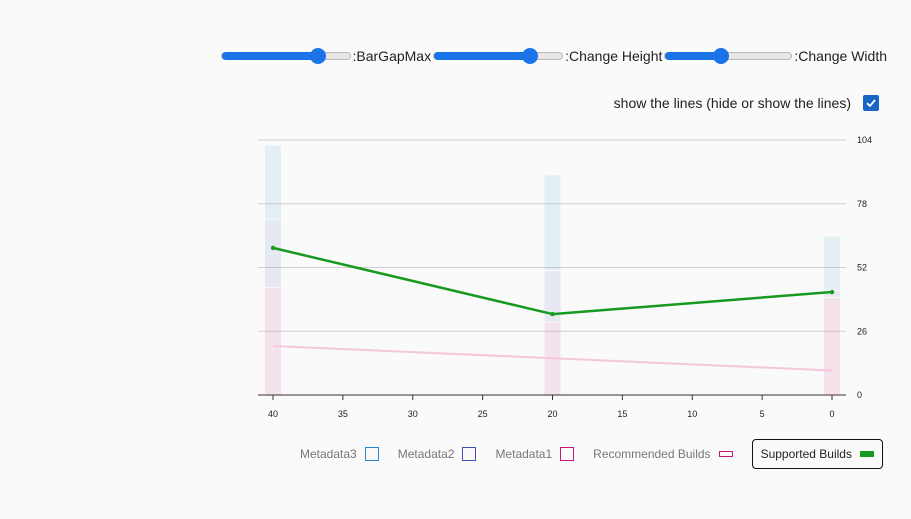 This screenshot has width=911, height=519. I want to click on x-tick-label: 10, so click(692, 414).